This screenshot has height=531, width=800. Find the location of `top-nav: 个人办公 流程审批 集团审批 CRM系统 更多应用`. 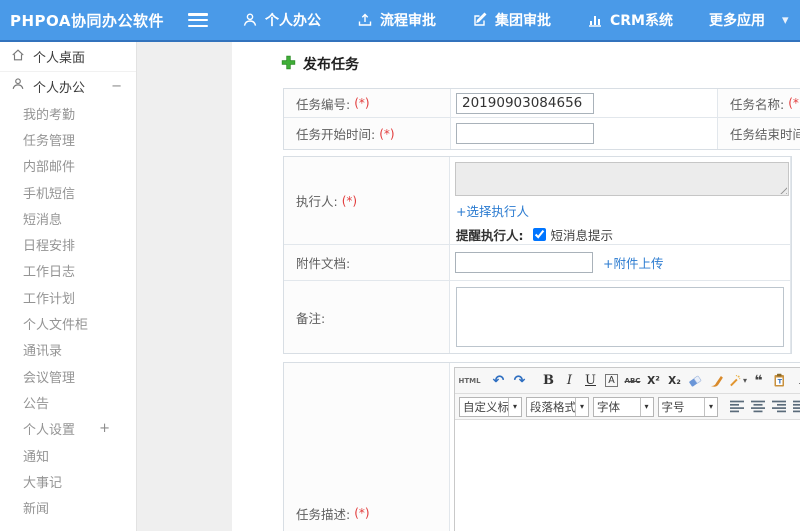

top-nav: 个人办公 流程审批 集团审批 CRM系统 更多应用 is located at coordinates (515, 20).